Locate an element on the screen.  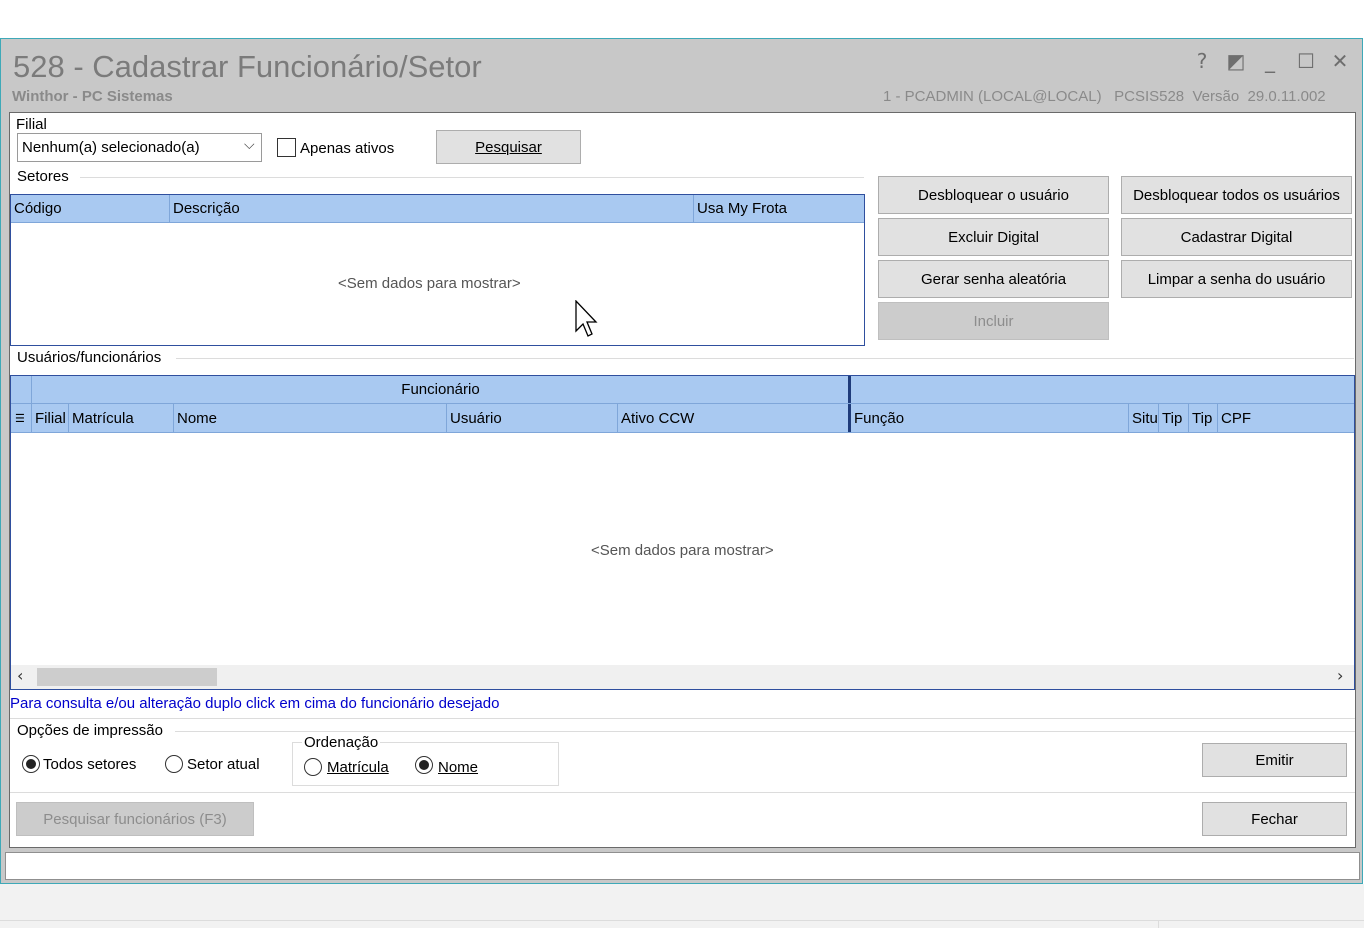
pesquisar-funcionarios-button: Pesquisar funcionários (F3) is located at coordinates (135, 819).